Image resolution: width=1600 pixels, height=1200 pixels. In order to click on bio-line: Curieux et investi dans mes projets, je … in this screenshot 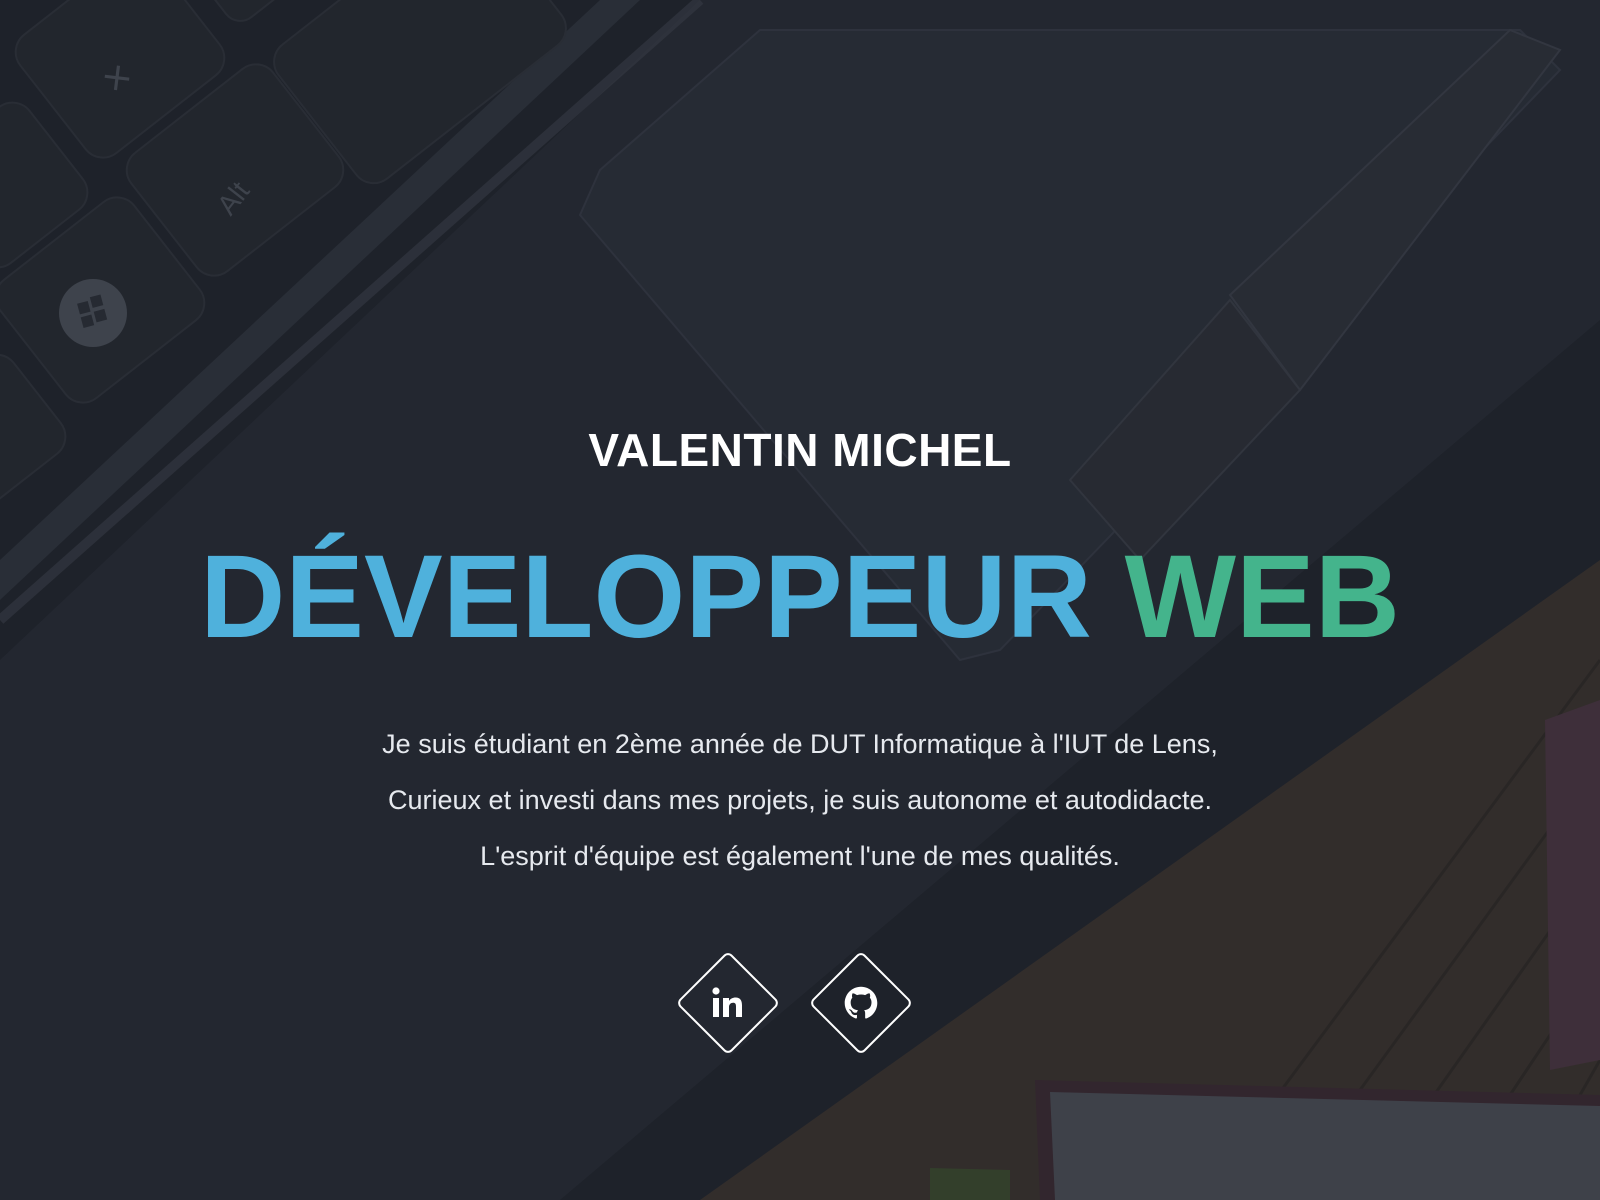, I will do `click(800, 800)`.